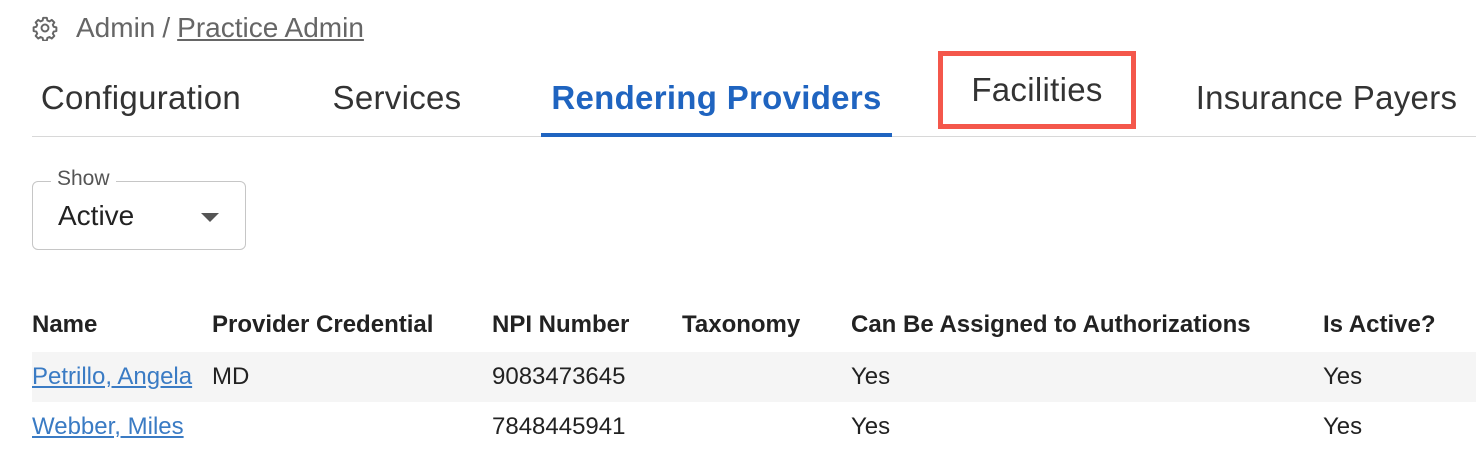 The width and height of the screenshot is (1476, 468). Describe the element at coordinates (270, 28) in the screenshot. I see `breadcrumb-practice-admin-link: Practice Admin` at that location.